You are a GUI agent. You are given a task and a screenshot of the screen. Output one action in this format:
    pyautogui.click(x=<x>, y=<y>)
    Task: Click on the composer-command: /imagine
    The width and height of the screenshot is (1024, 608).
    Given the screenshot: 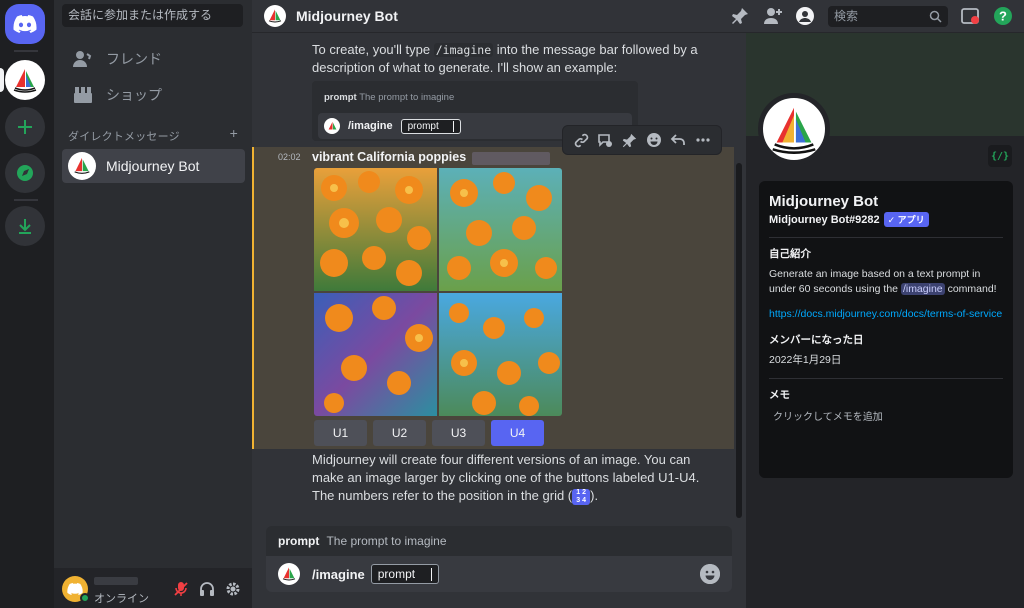 What is the action you would take?
    pyautogui.click(x=338, y=574)
    